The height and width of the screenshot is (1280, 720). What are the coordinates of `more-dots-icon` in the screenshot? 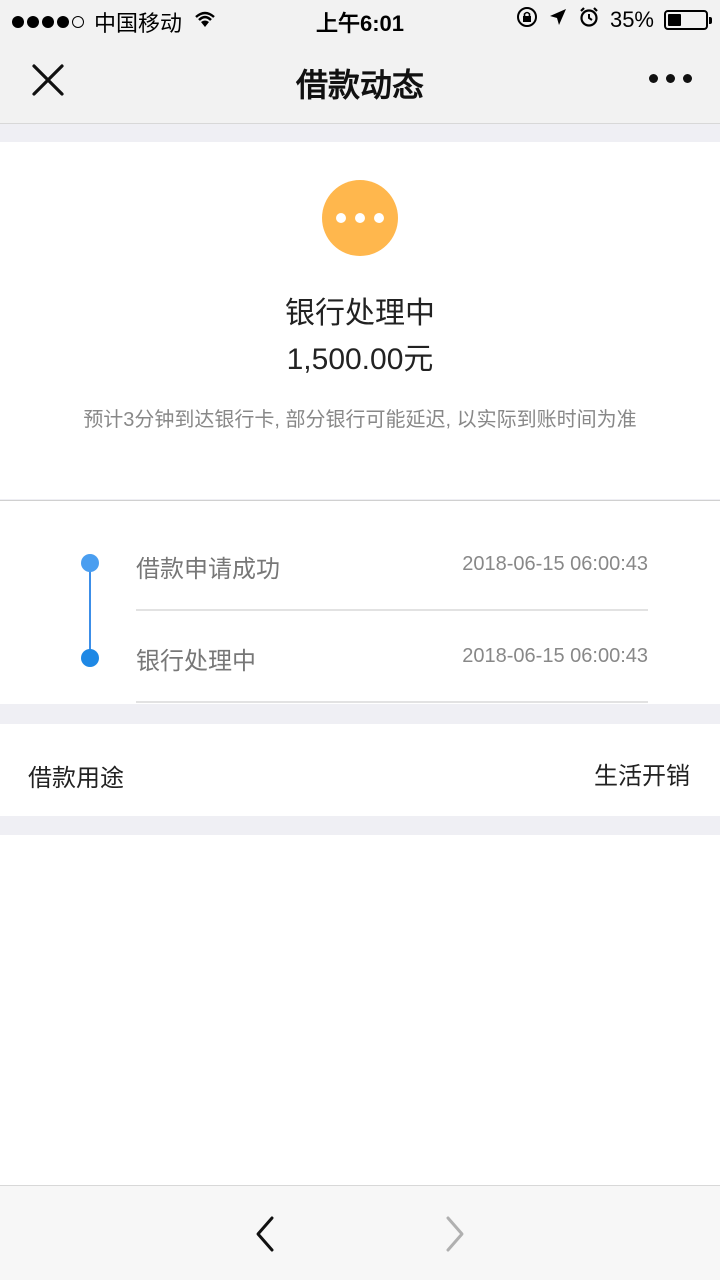 It's located at (653, 78).